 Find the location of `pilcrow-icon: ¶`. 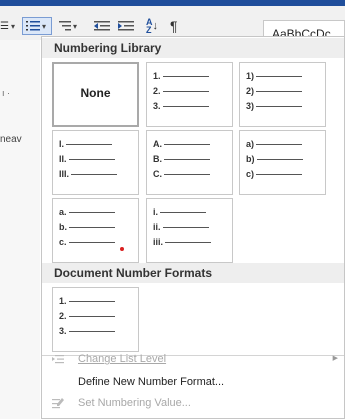

pilcrow-icon: ¶ is located at coordinates (174, 26).